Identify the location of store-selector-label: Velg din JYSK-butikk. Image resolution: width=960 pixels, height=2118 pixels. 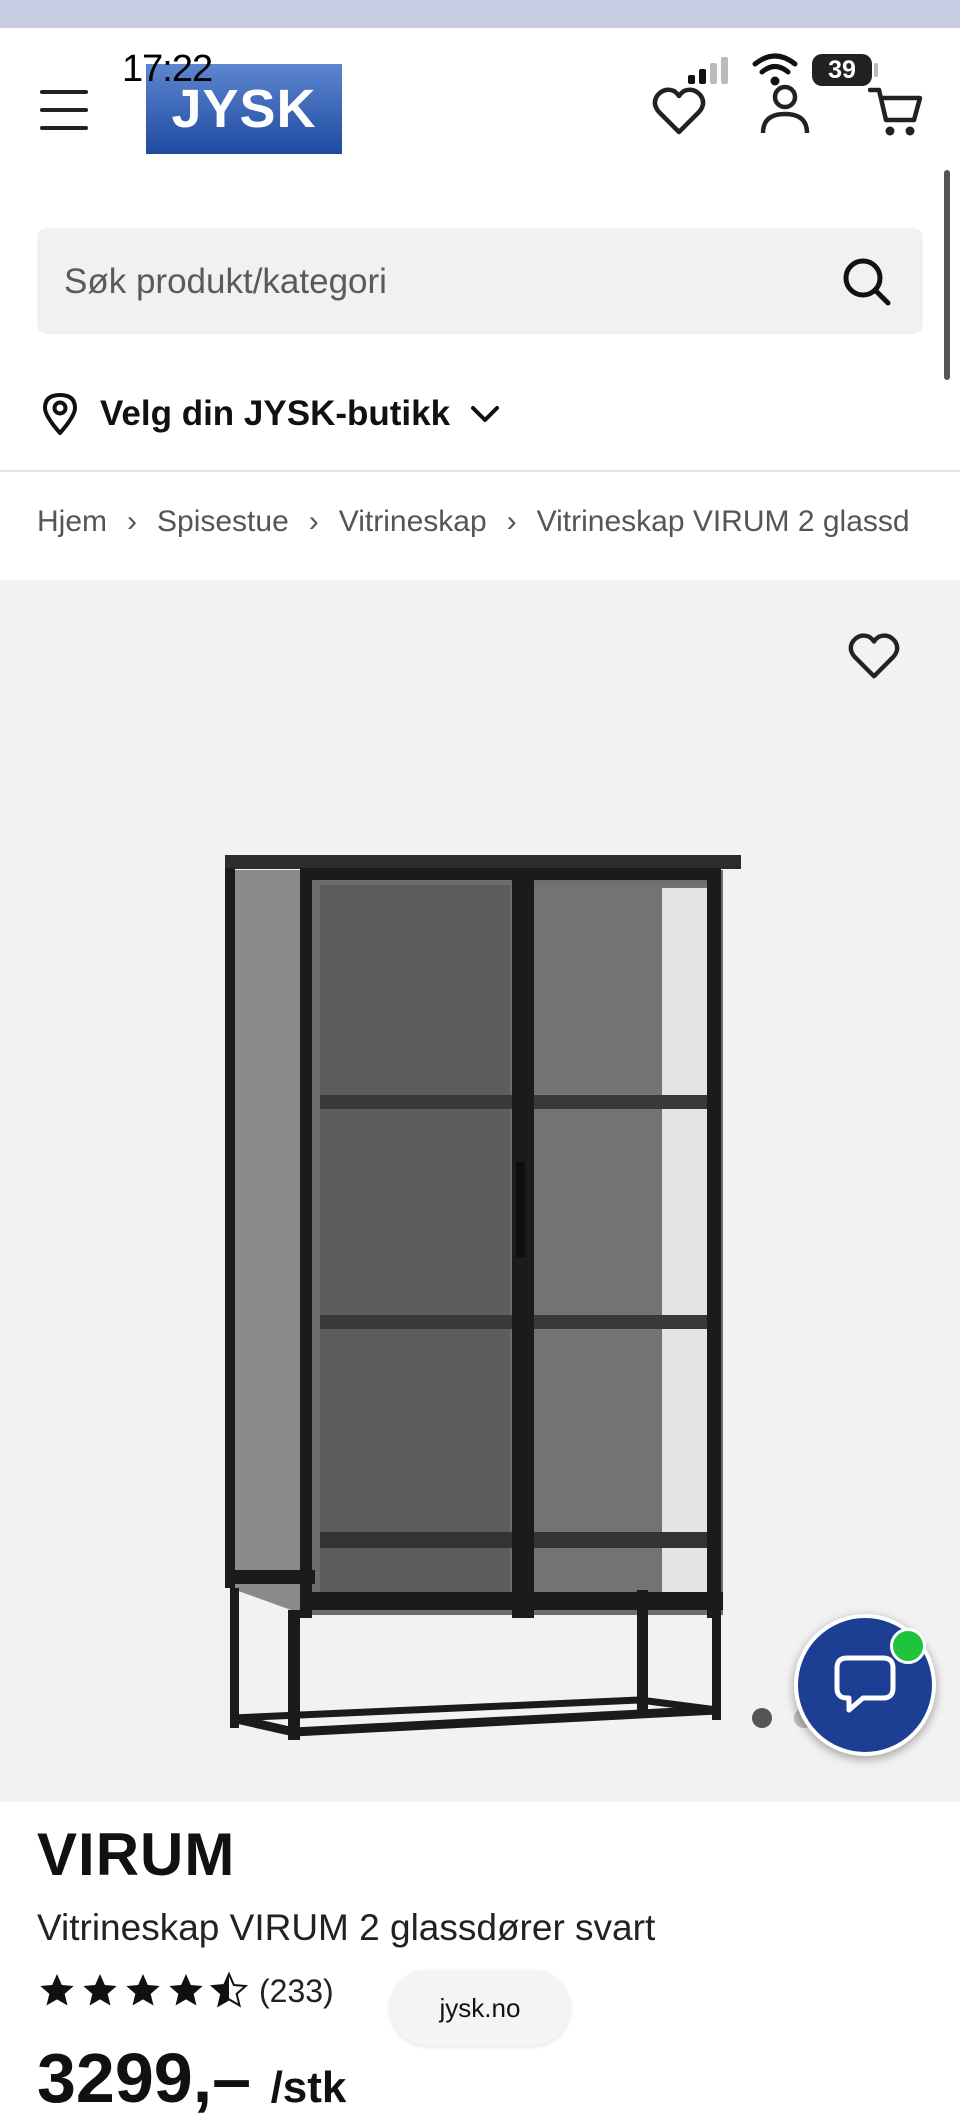
(275, 413).